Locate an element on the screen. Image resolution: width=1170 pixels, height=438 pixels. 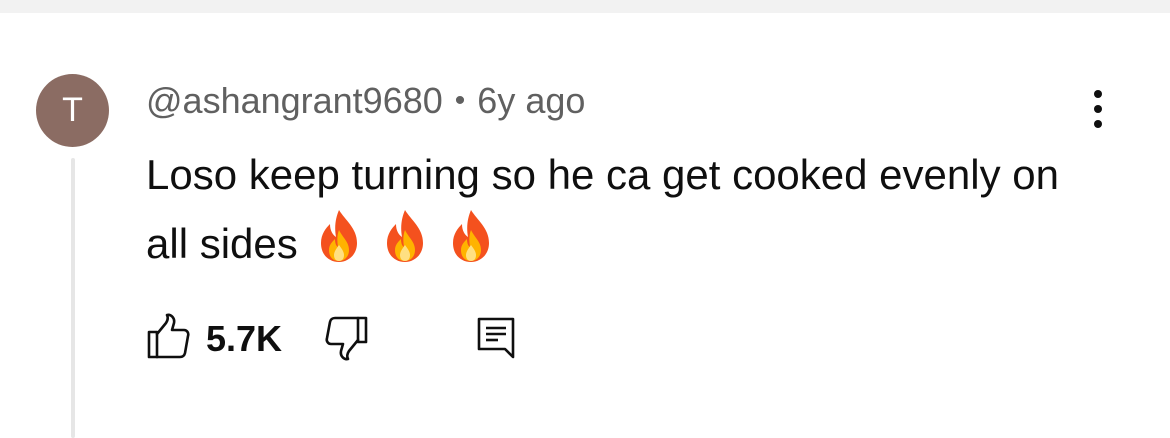
avatar-letter: T is located at coordinates (72, 110).